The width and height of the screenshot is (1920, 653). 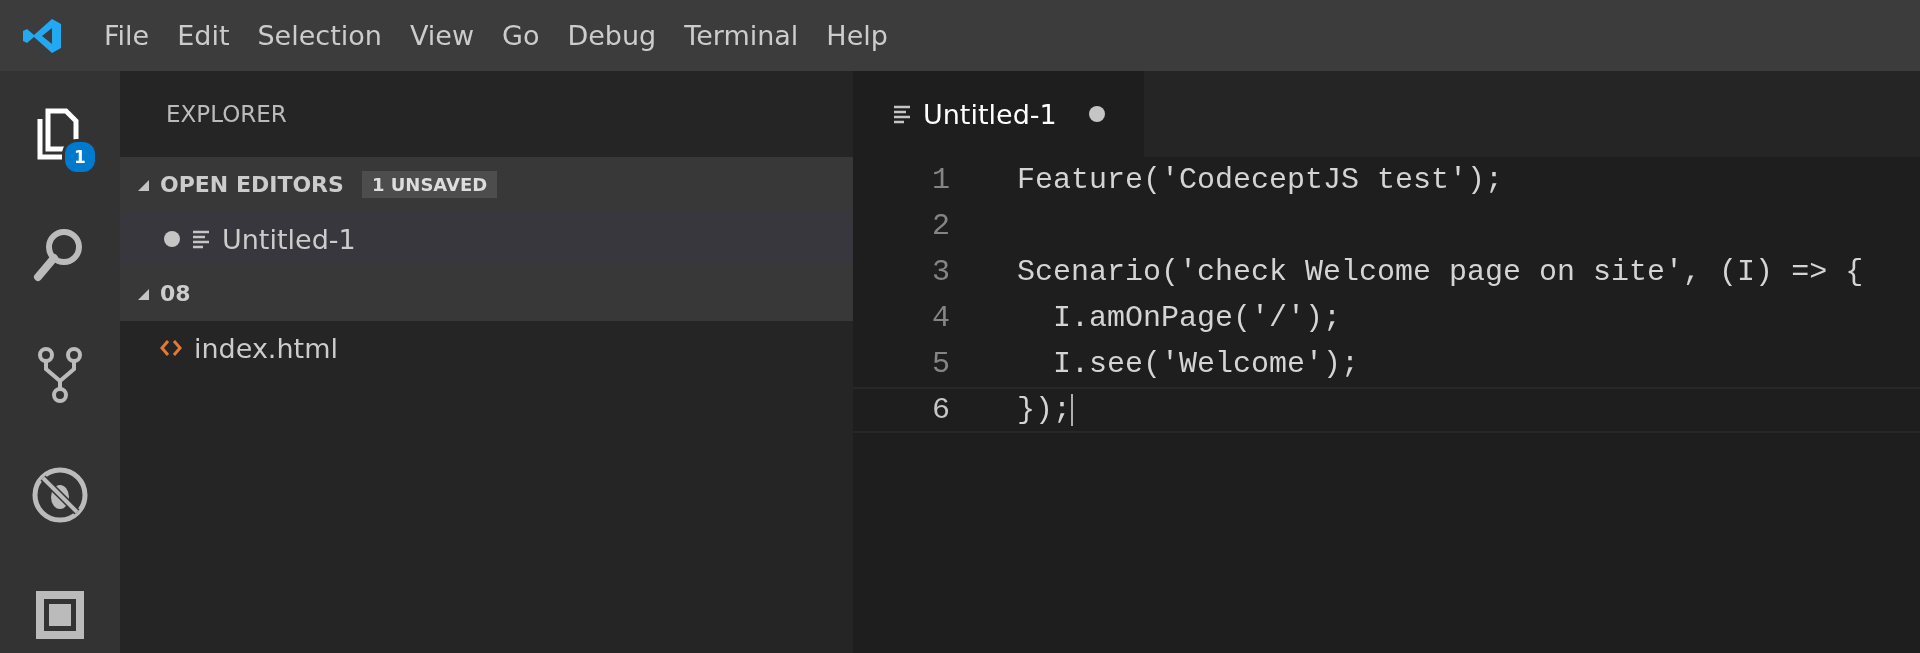 I want to click on code-line: });, so click(x=1044, y=410).